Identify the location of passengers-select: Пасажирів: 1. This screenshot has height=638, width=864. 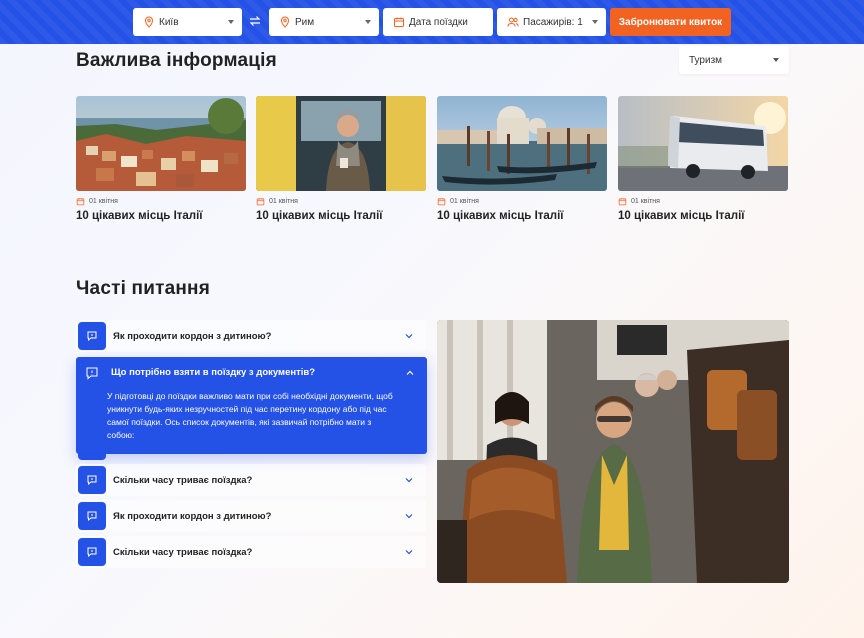
(551, 22).